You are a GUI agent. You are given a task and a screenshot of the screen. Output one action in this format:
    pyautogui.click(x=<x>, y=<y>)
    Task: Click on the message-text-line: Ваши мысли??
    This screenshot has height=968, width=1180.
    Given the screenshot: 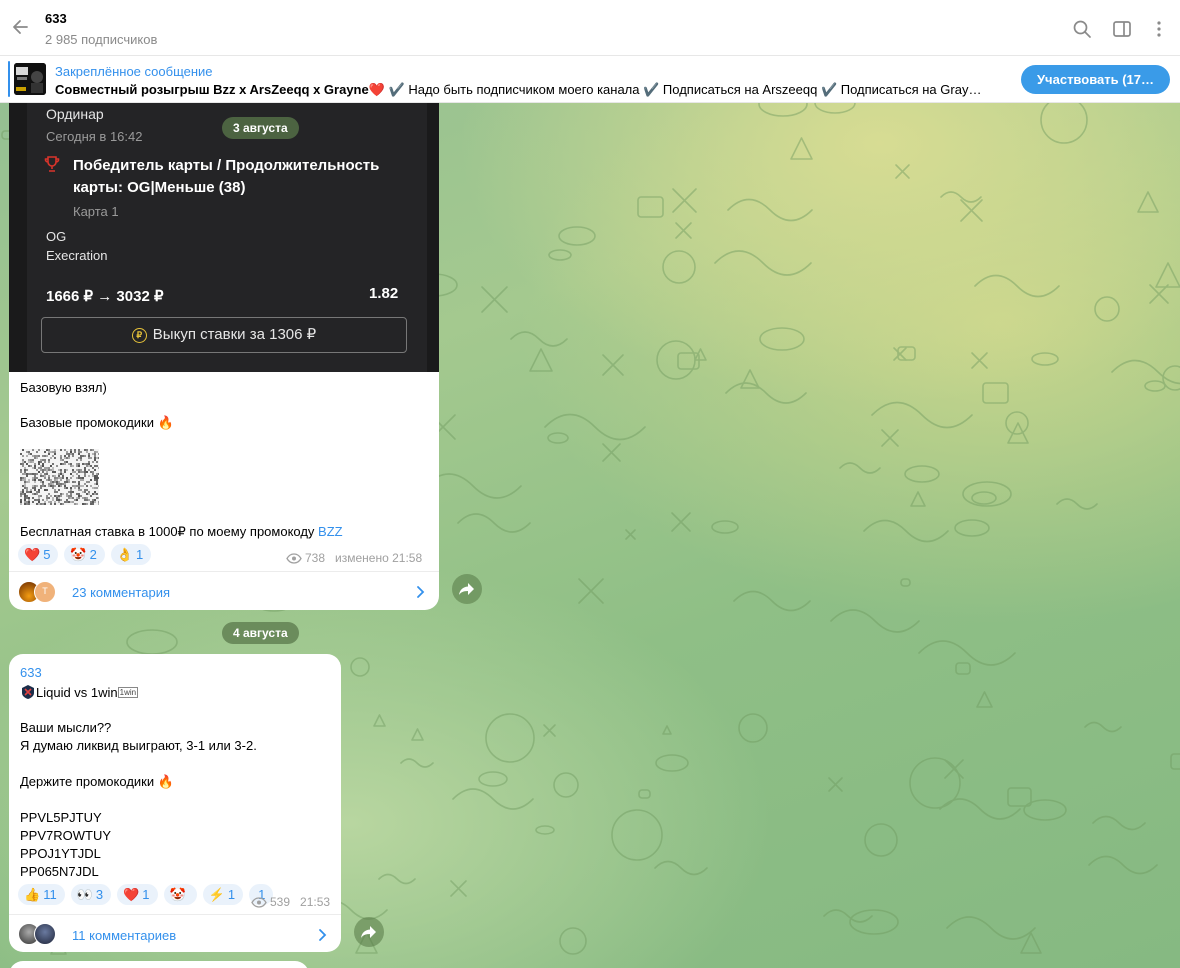 What is the action you would take?
    pyautogui.click(x=66, y=727)
    